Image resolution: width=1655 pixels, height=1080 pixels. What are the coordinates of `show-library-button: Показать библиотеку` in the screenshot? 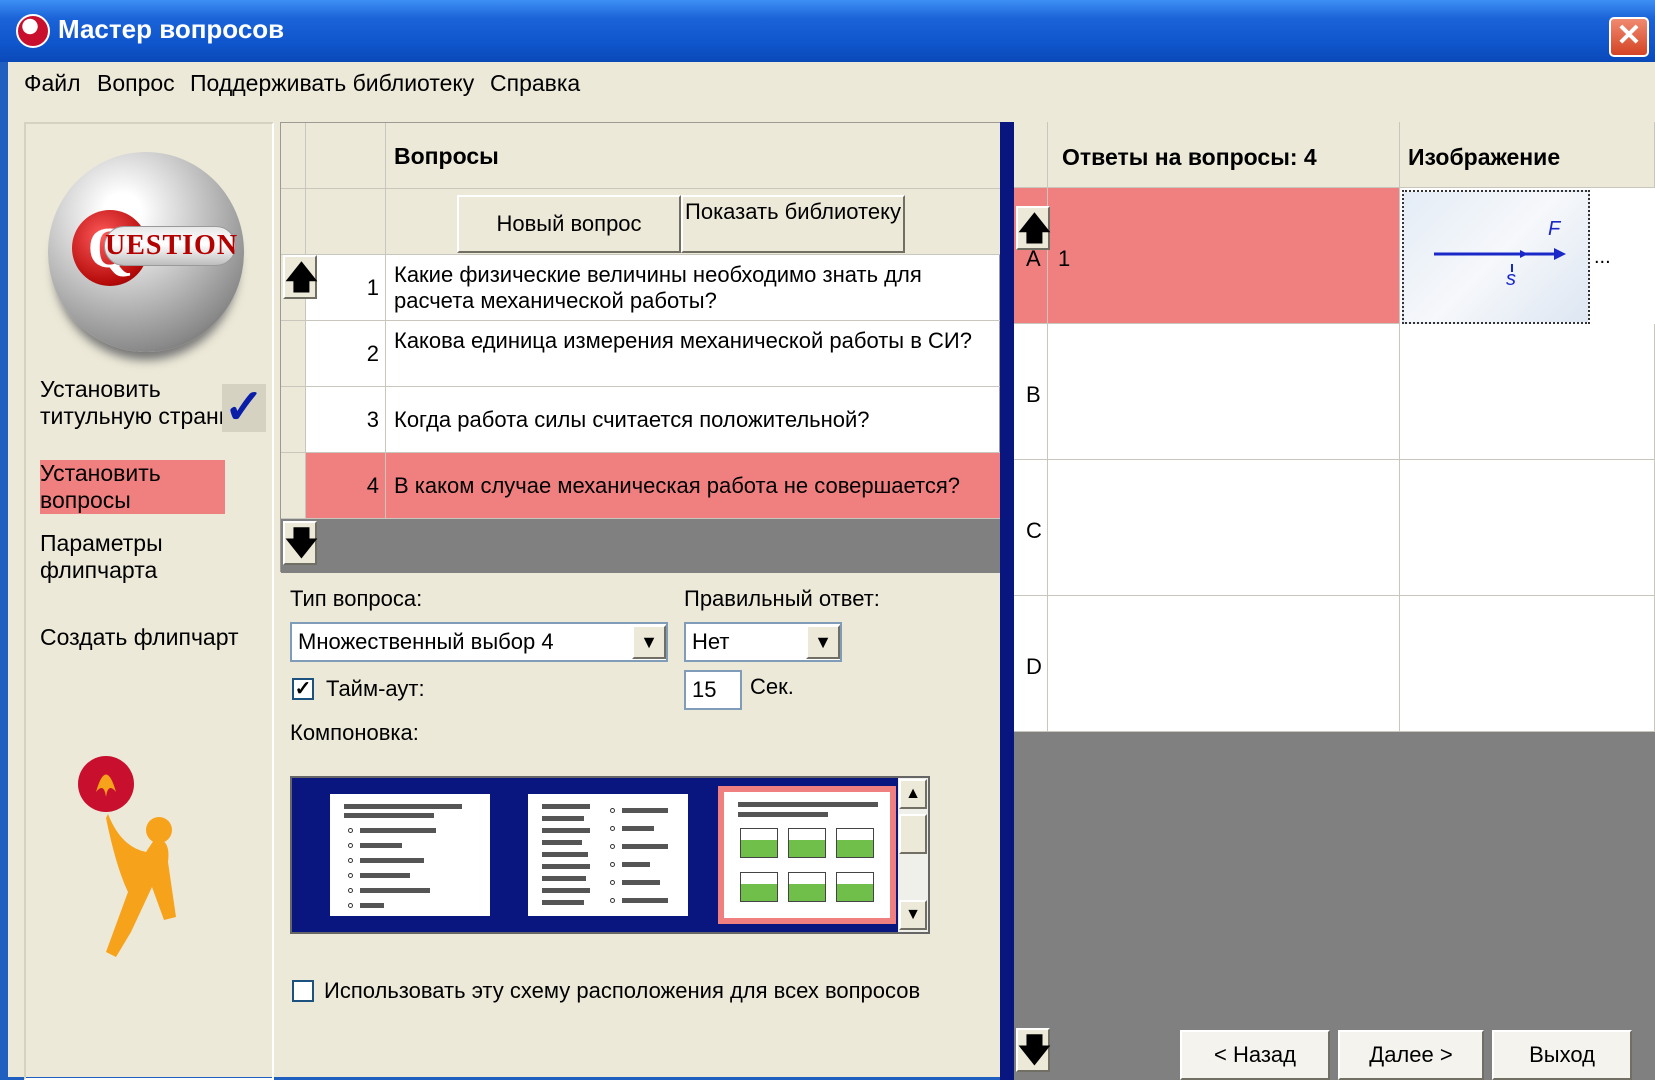 It's located at (793, 224).